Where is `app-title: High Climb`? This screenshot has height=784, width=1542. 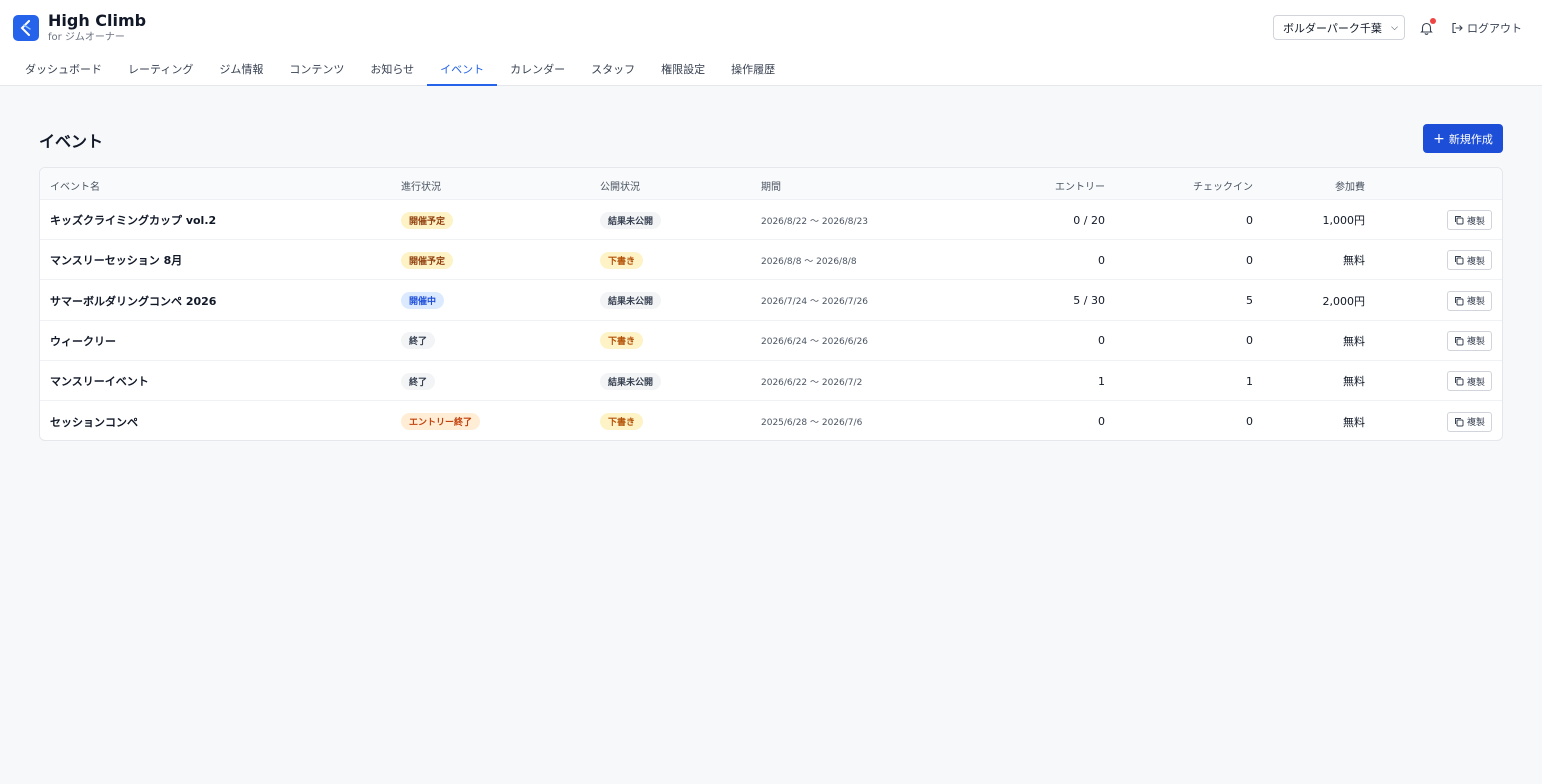
app-title: High Climb is located at coordinates (97, 20).